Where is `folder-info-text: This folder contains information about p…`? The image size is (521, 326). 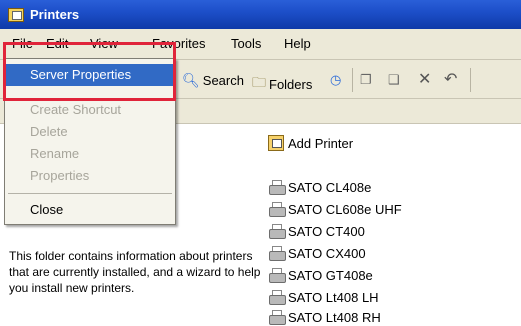 folder-info-text: This folder contains information about p… is located at coordinates (135, 272).